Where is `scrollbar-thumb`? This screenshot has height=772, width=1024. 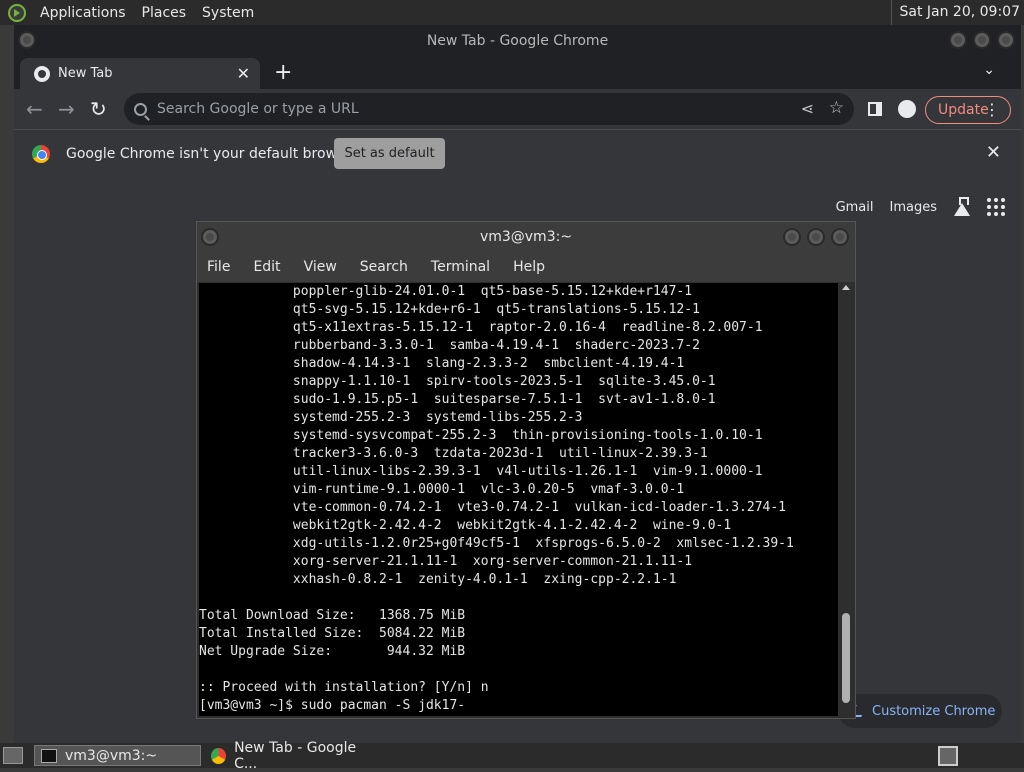 scrollbar-thumb is located at coordinates (846, 658).